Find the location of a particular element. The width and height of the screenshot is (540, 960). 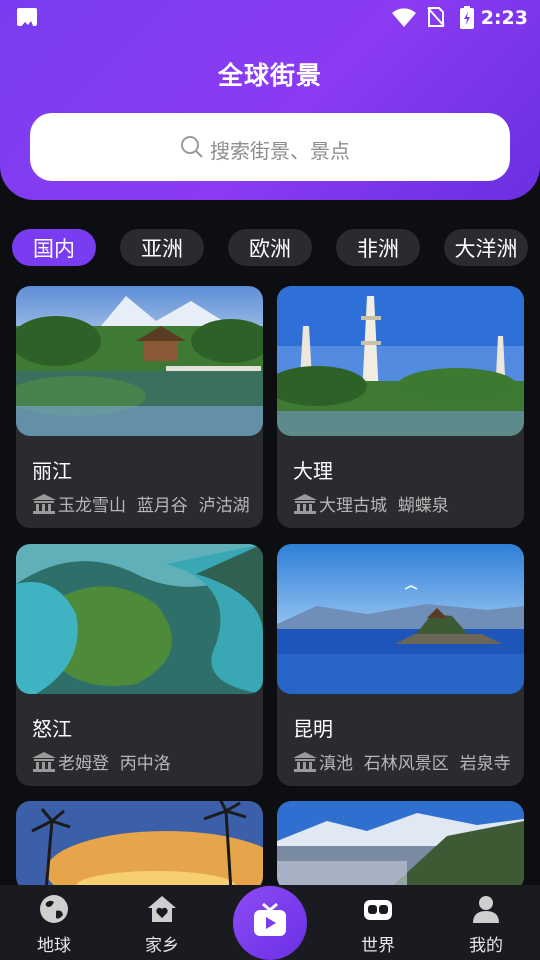

place-name: 昆明 is located at coordinates (313, 729).